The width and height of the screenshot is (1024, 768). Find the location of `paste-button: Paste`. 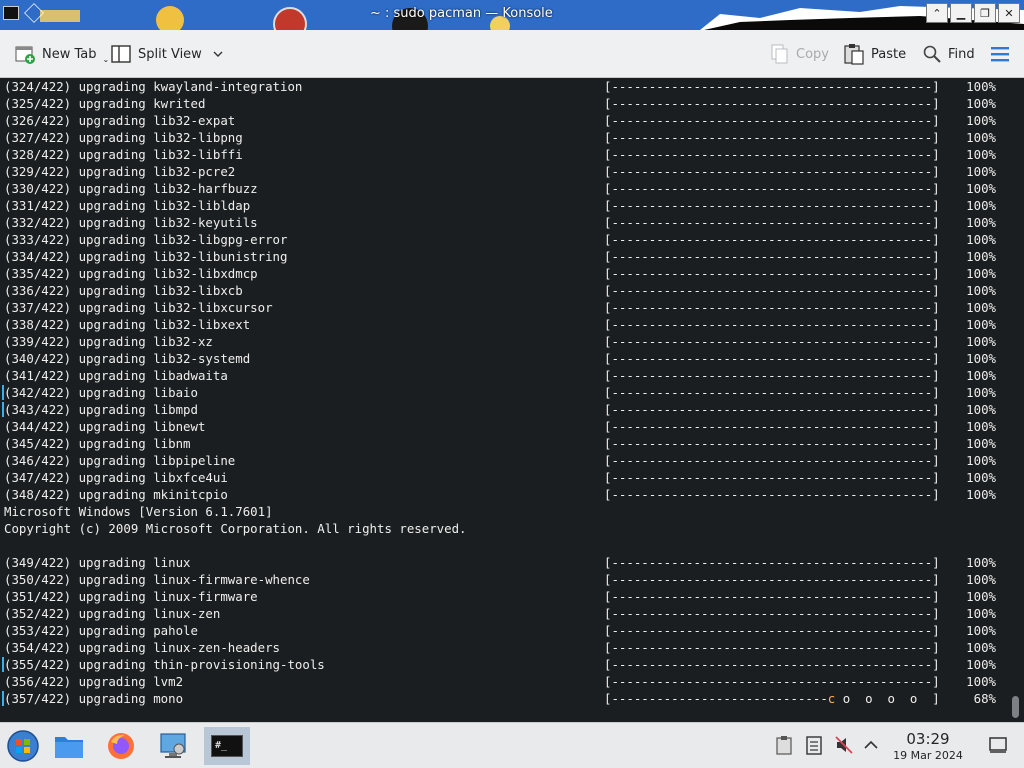

paste-button: Paste is located at coordinates (874, 54).